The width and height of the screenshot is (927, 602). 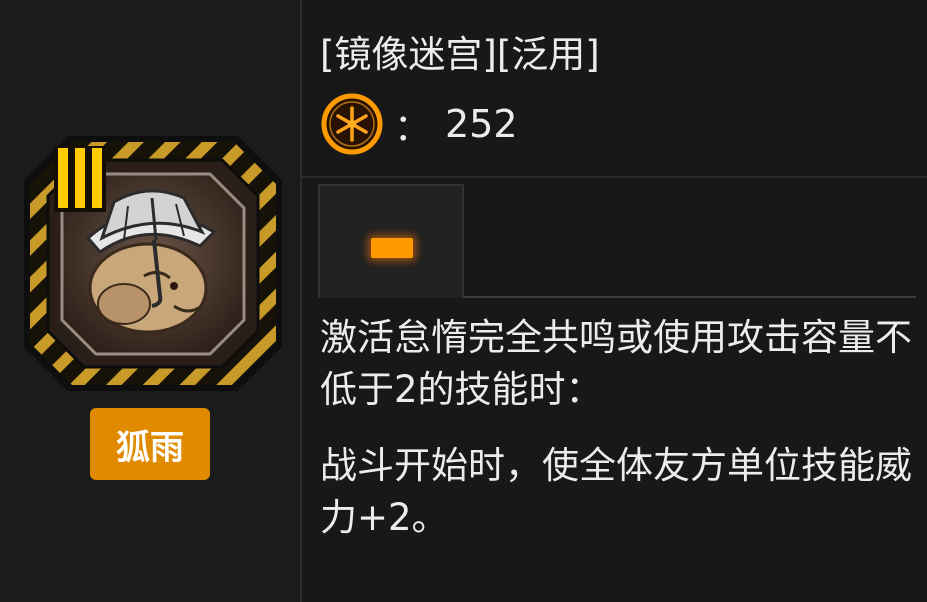 What do you see at coordinates (352, 124) in the screenshot?
I see `cost-coin-icon` at bounding box center [352, 124].